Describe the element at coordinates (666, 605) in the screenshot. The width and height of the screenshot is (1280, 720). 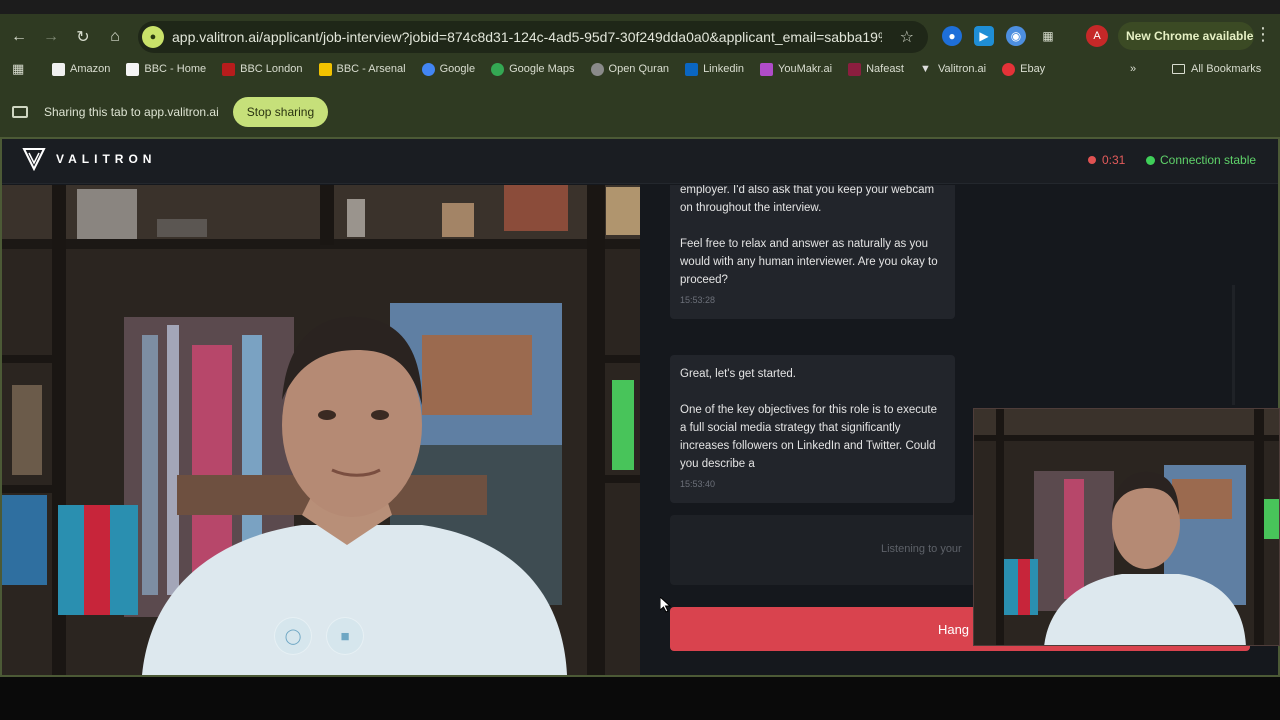
I see `mouse-cursor-icon` at that location.